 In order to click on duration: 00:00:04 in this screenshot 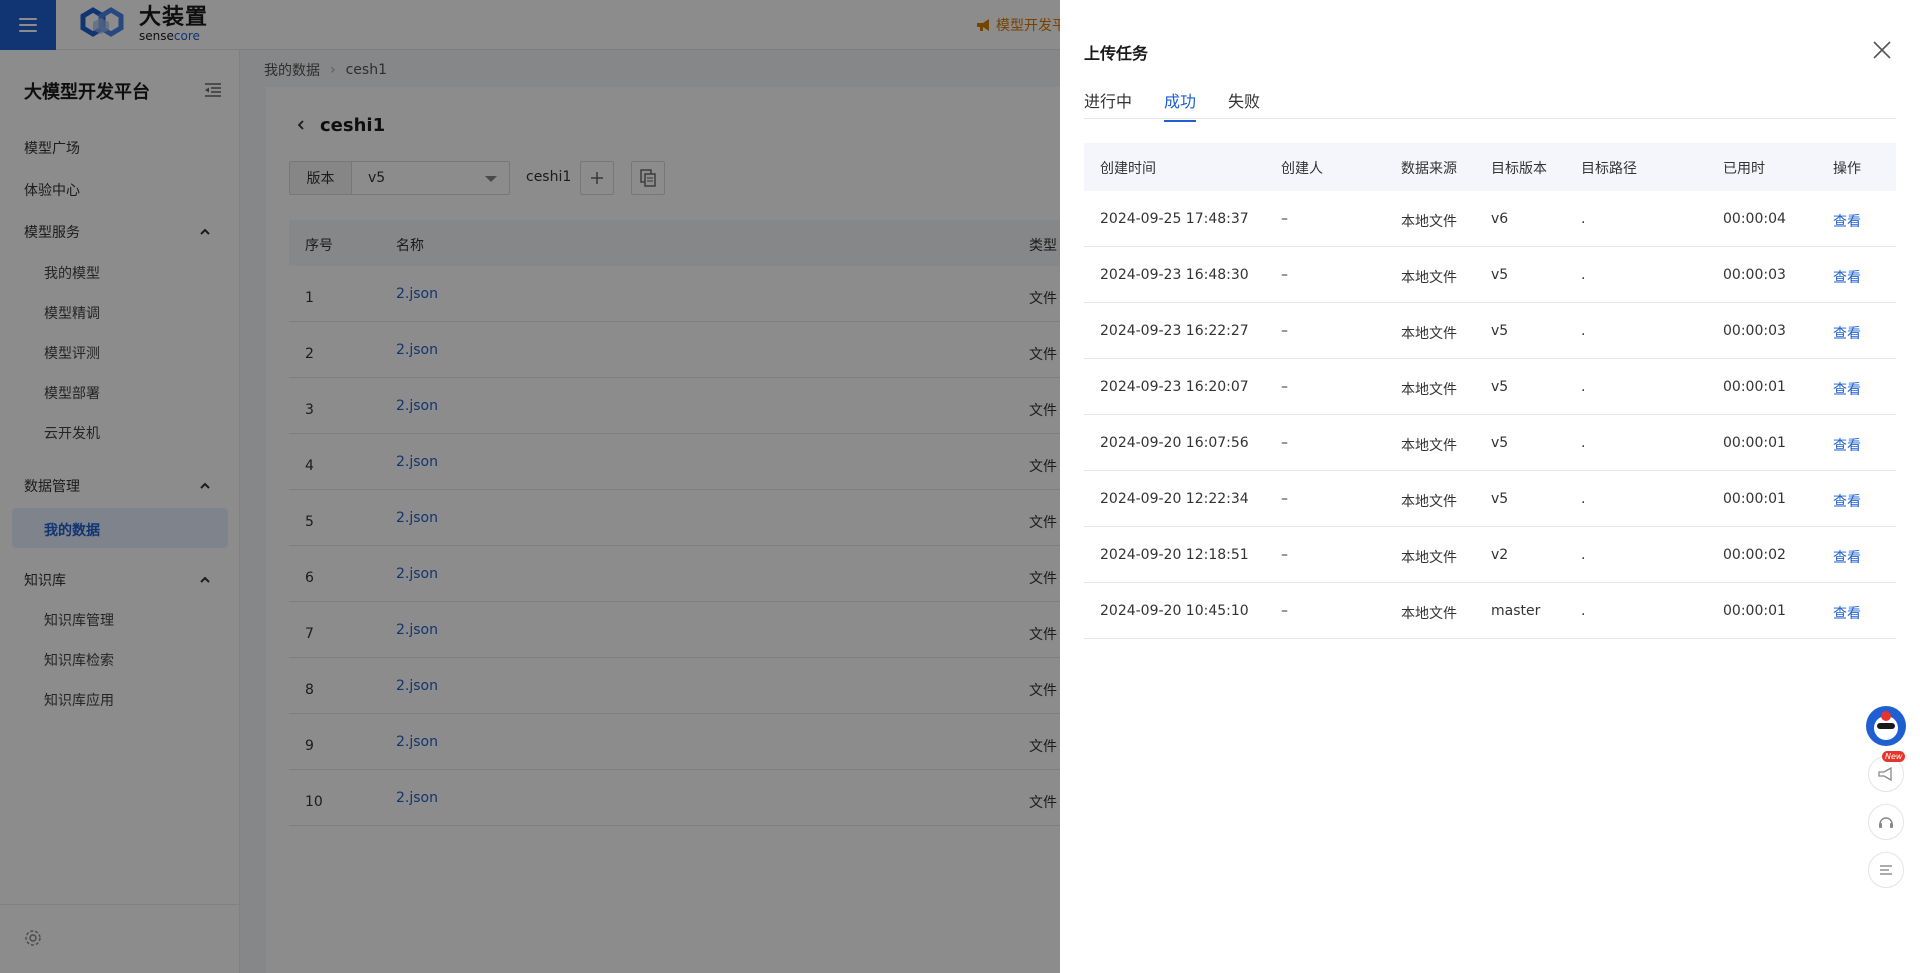, I will do `click(1754, 219)`.